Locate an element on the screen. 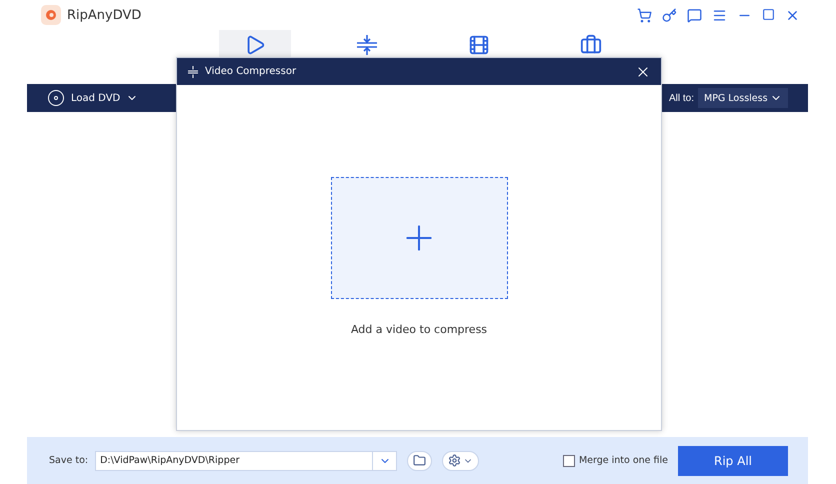  mode-tab is located at coordinates (254, 45).